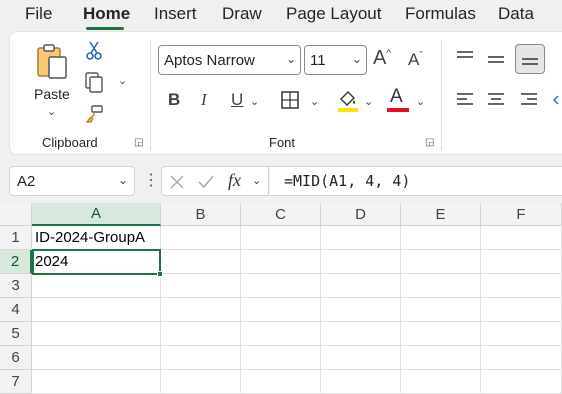  What do you see at coordinates (201, 238) in the screenshot?
I see `cell-b1` at bounding box center [201, 238].